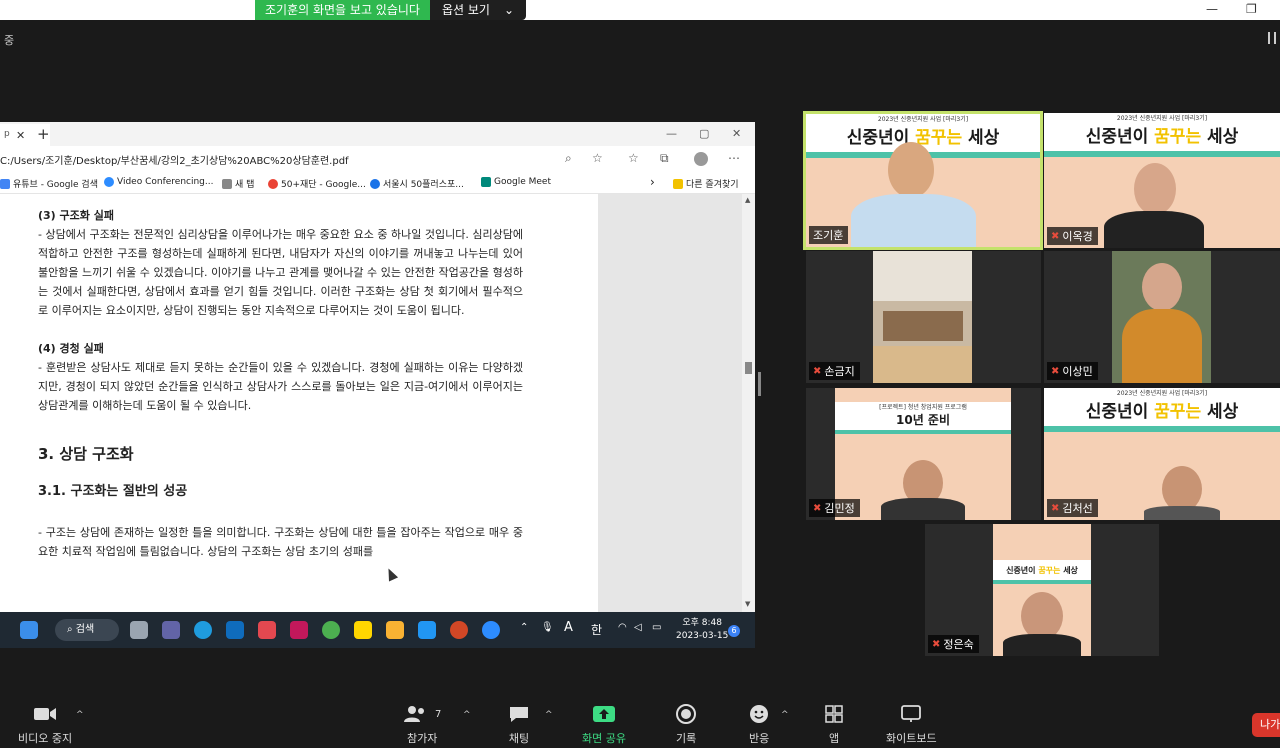  What do you see at coordinates (71, 348) in the screenshot?
I see `heading-listen-fail: (4) 경청 실패` at bounding box center [71, 348].